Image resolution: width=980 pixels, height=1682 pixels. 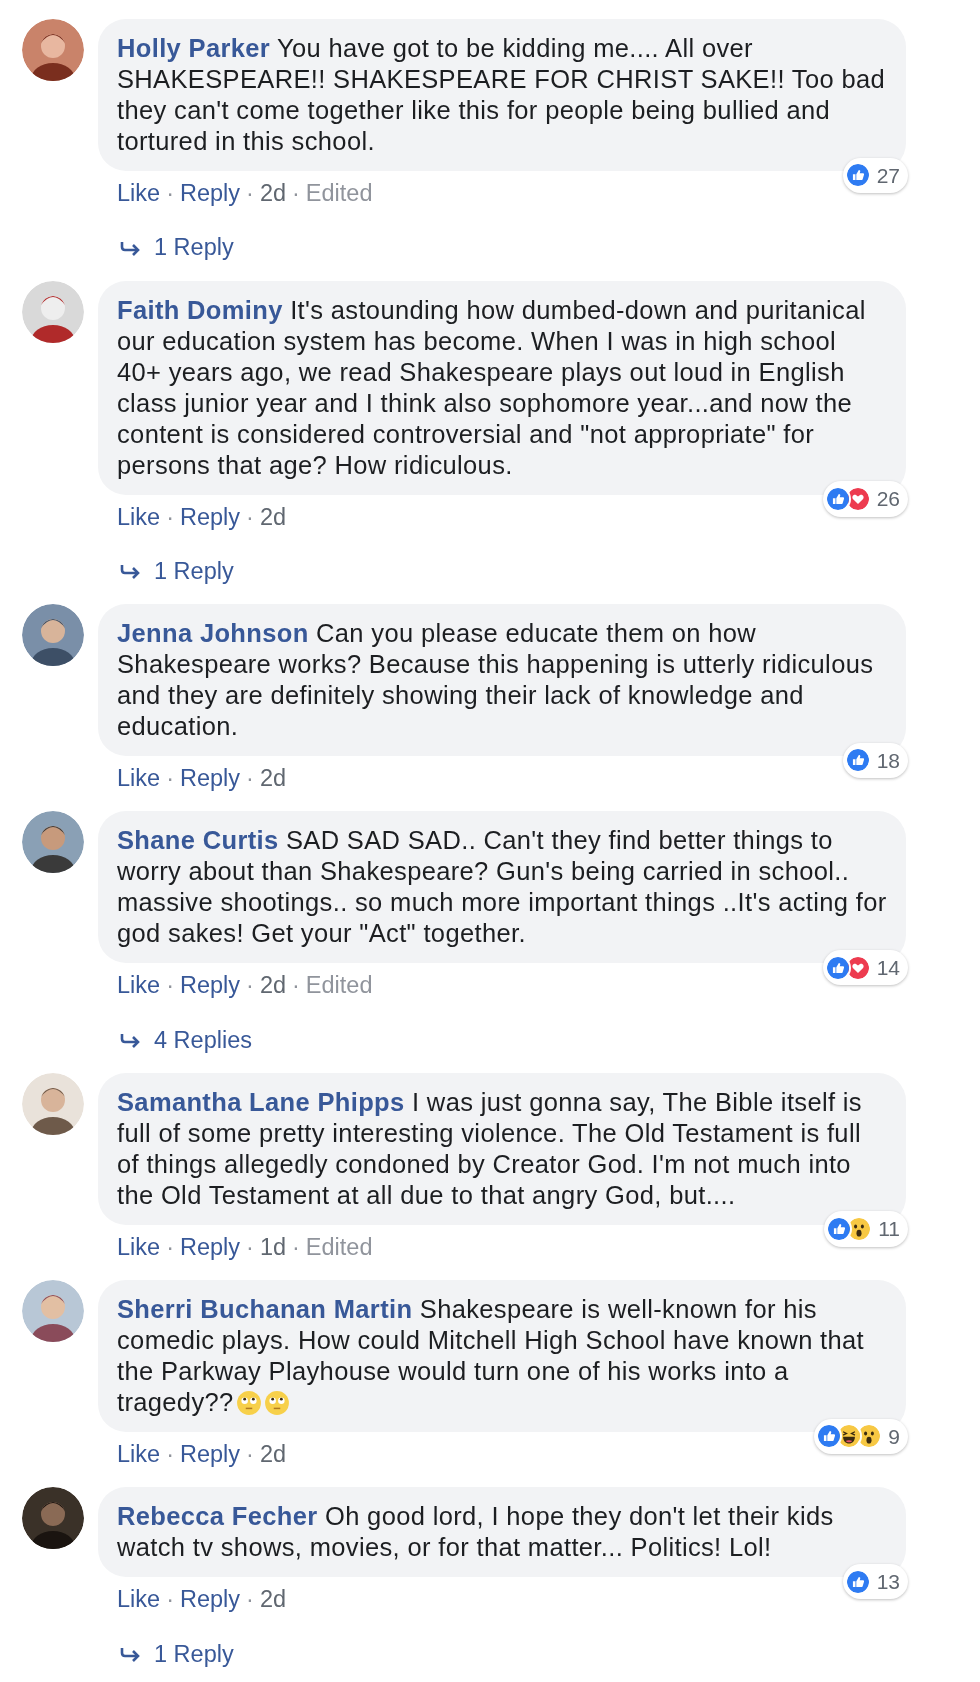 What do you see at coordinates (866, 1229) in the screenshot?
I see `reaction-badge: 11` at bounding box center [866, 1229].